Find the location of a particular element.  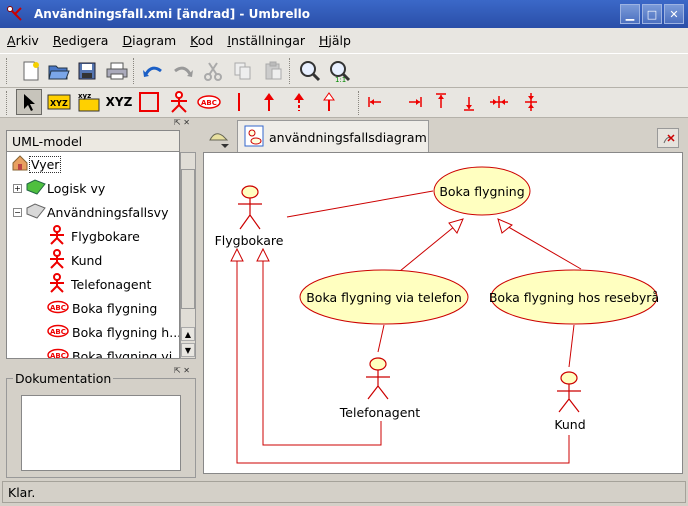

align-left-icon is located at coordinates (375, 102).